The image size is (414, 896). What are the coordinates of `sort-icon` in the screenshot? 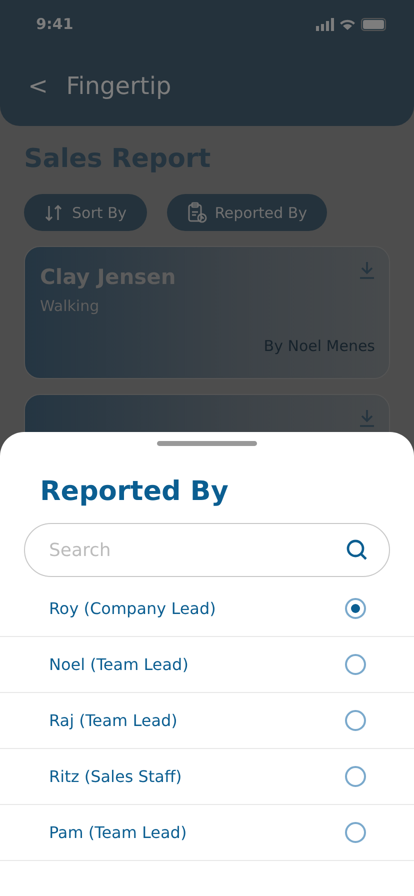 It's located at (54, 212).